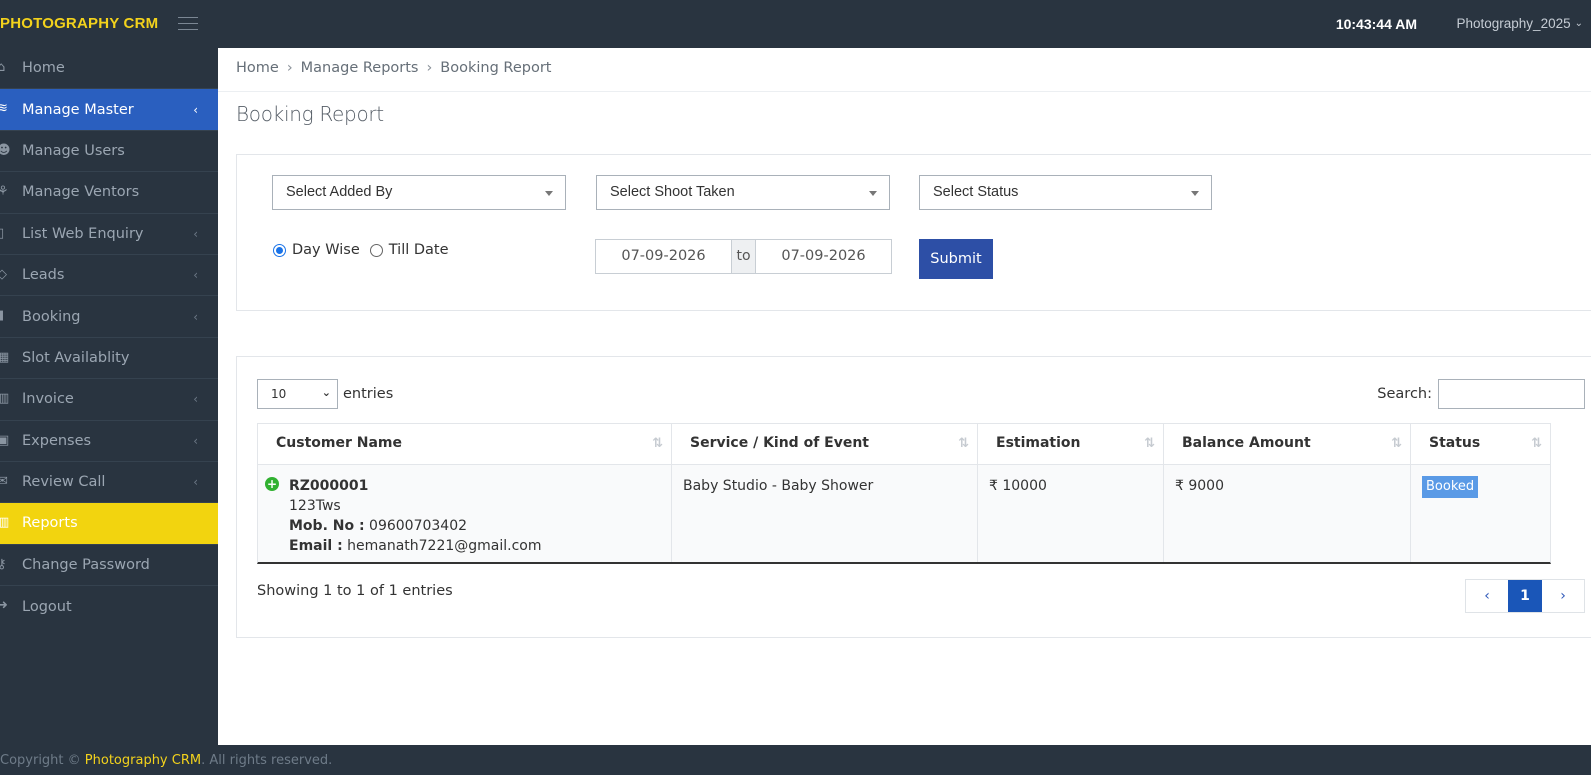  Describe the element at coordinates (109, 524) in the screenshot. I see `sidebar-item-reports: ▥ Reports` at that location.